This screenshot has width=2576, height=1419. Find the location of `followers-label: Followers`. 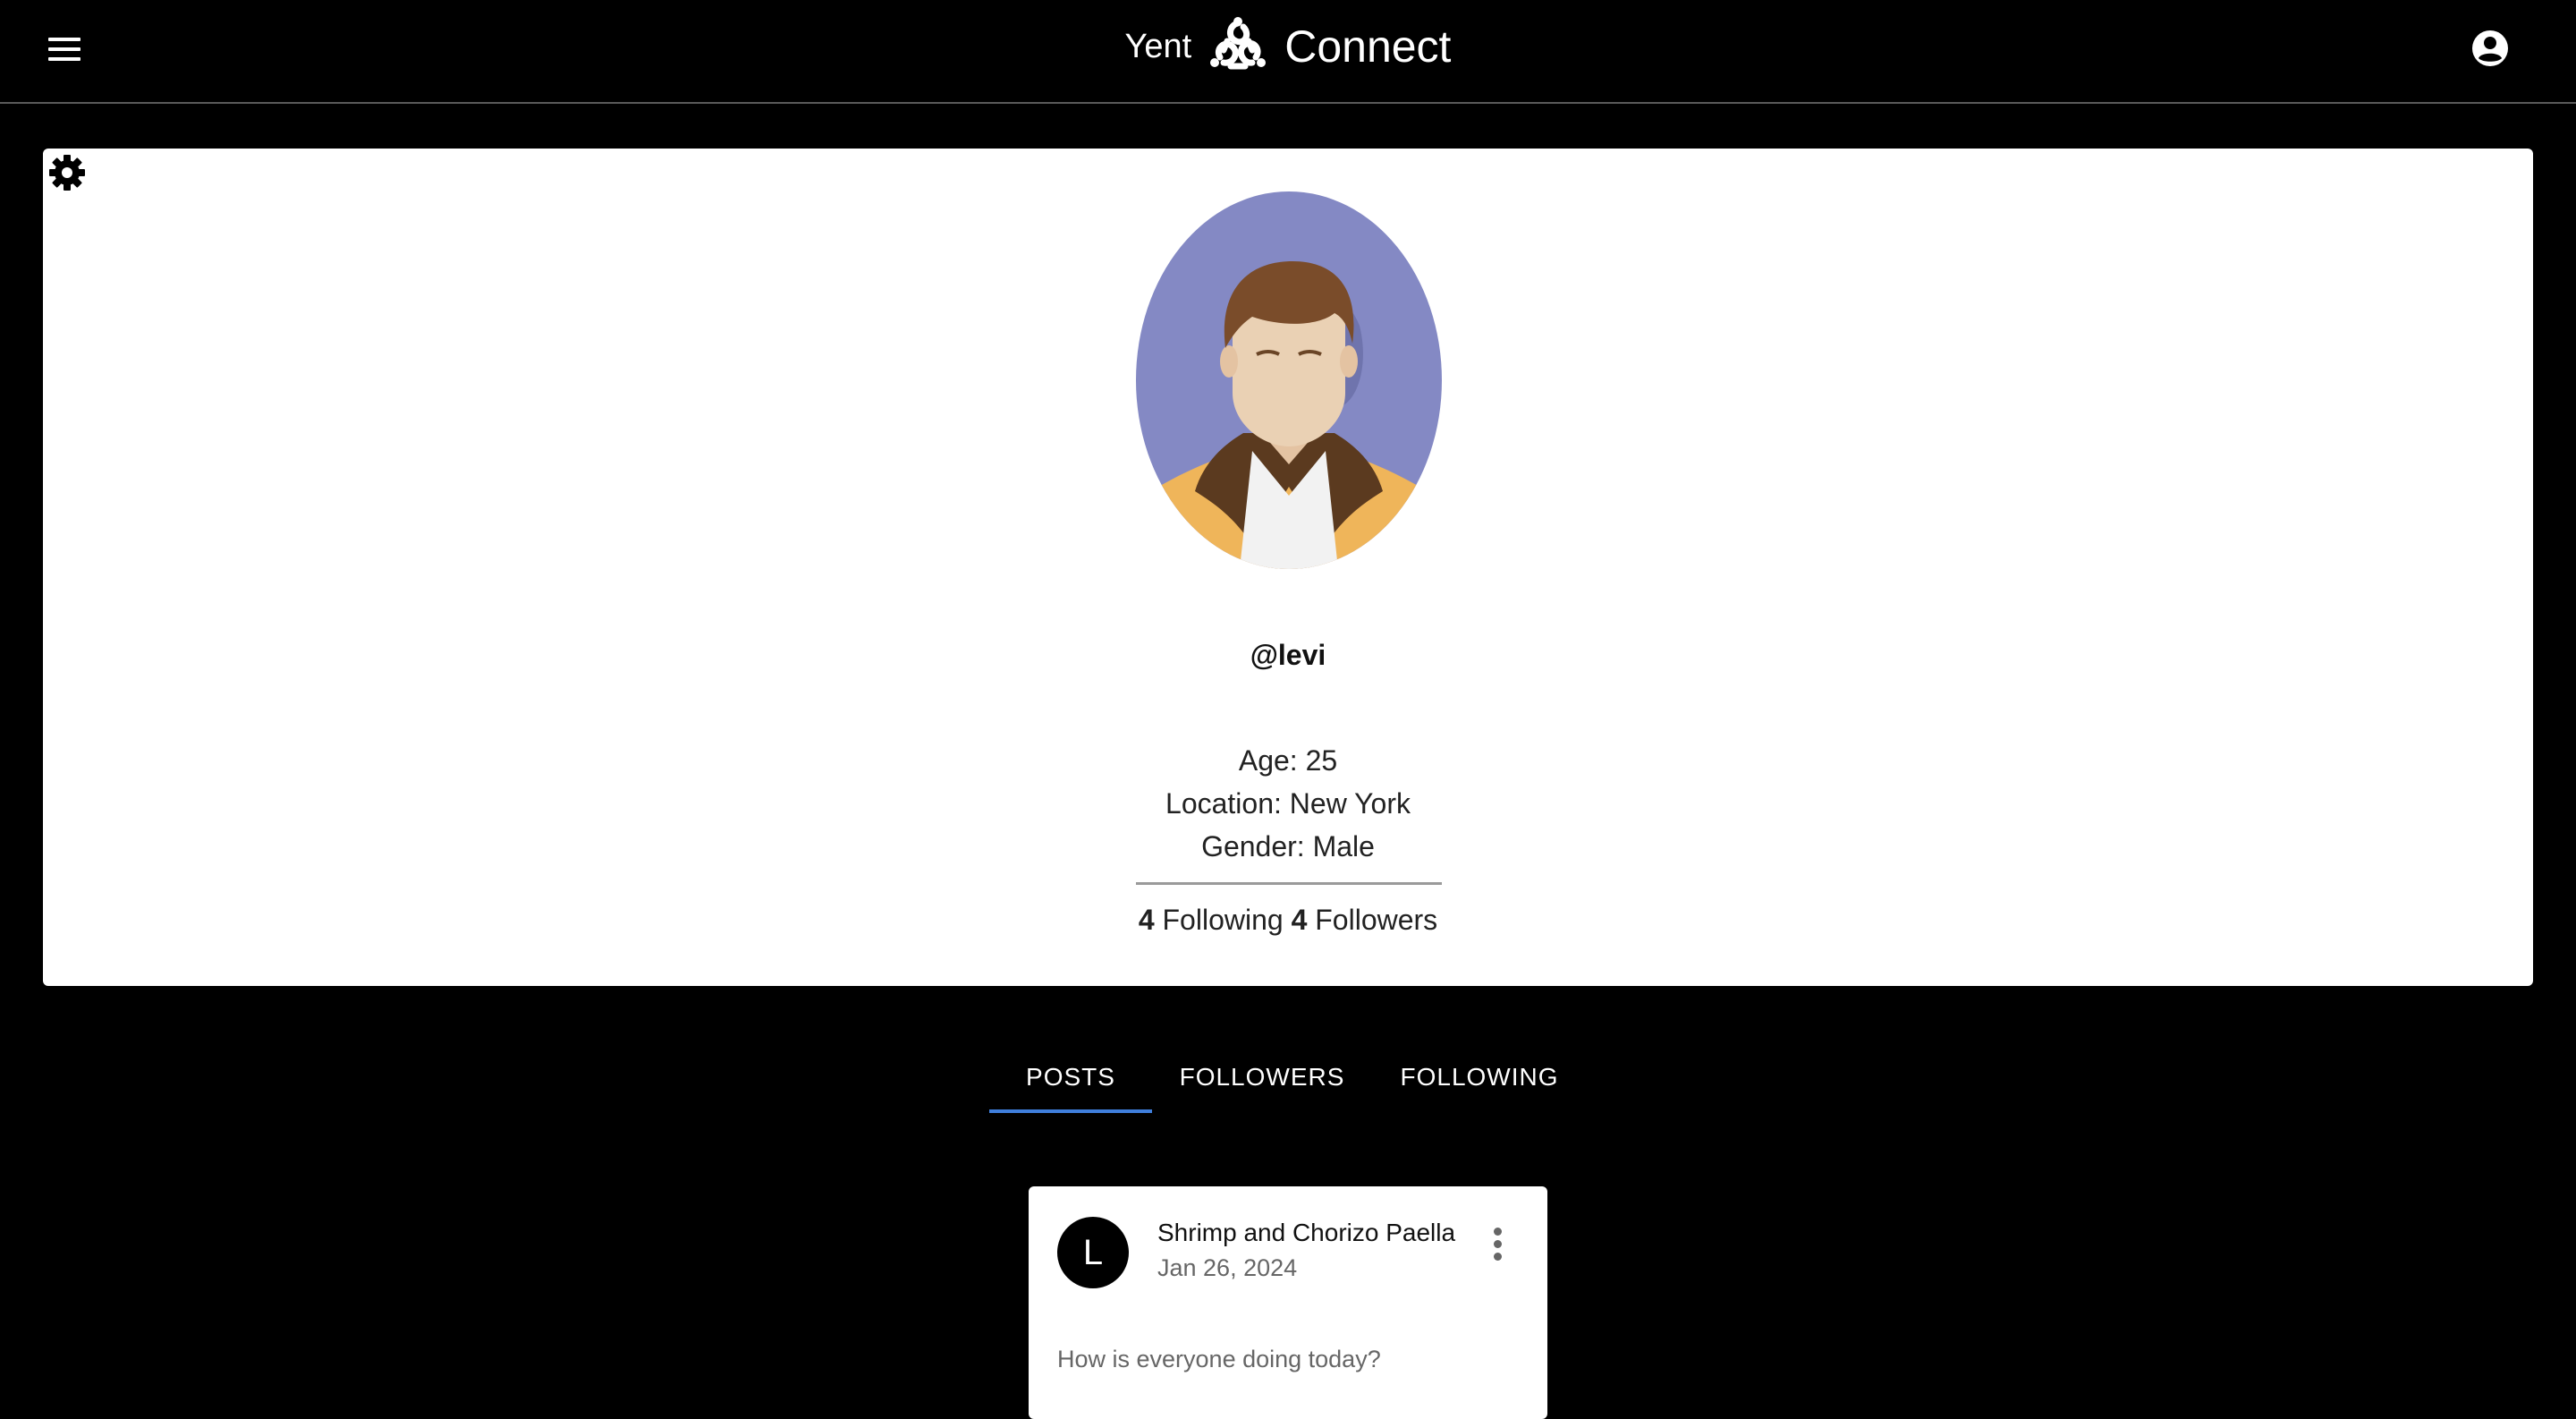

followers-label: Followers is located at coordinates (1376, 920).